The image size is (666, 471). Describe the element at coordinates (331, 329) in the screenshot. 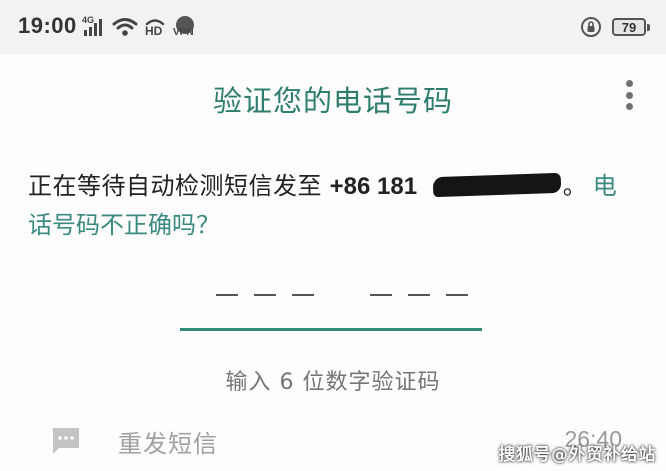

I see `code-input-underline` at that location.